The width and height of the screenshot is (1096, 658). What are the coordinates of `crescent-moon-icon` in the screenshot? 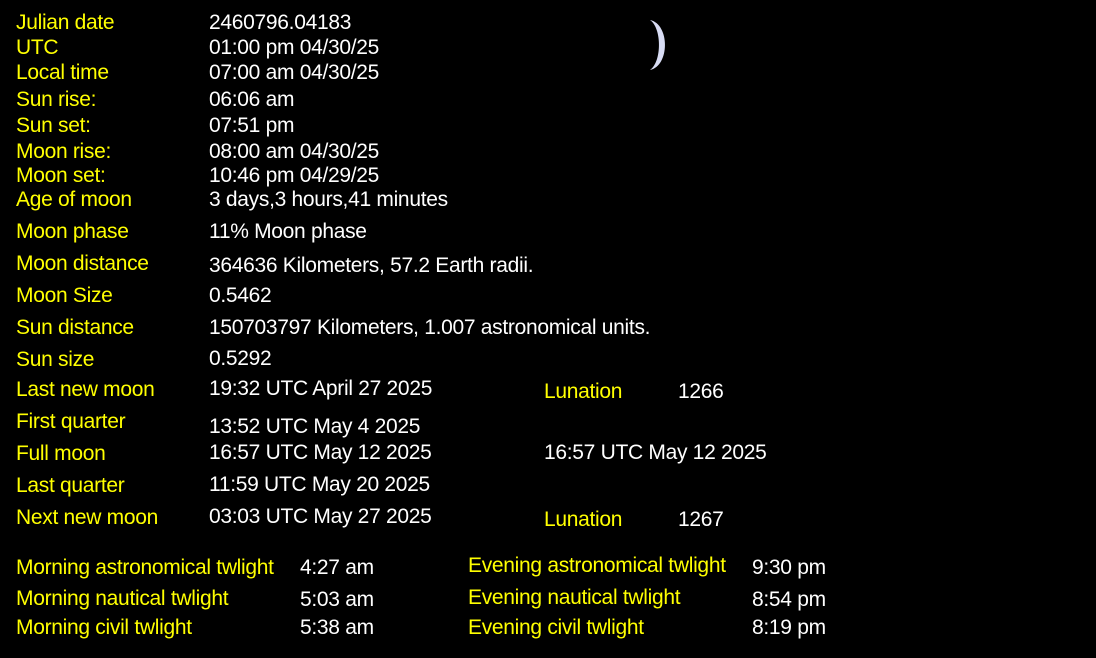 It's located at (657, 45).